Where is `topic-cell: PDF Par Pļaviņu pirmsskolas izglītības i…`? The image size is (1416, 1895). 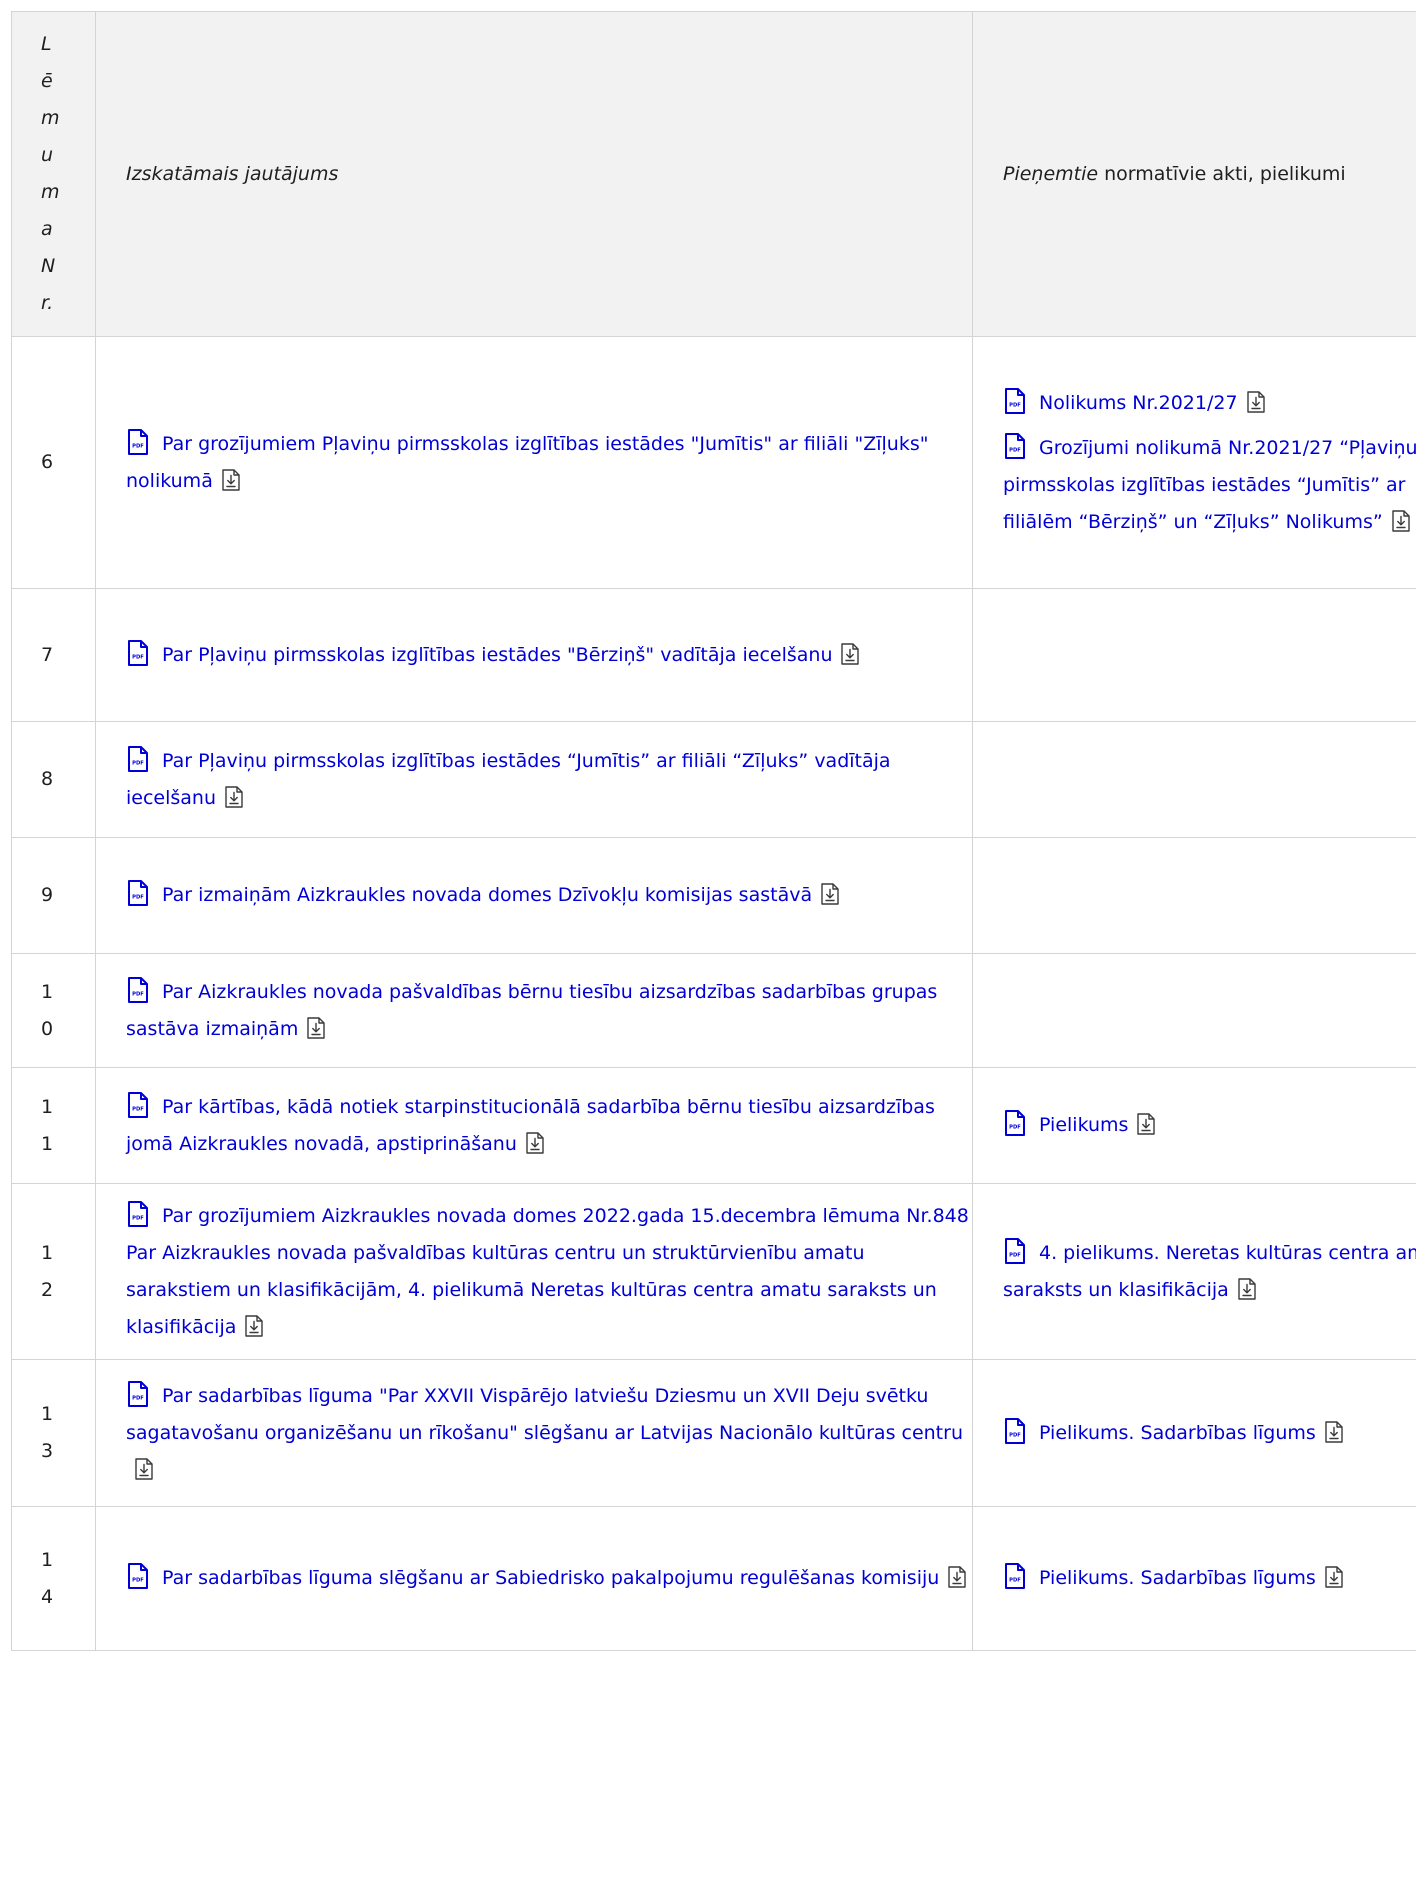 topic-cell: PDF Par Pļaviņu pirmsskolas izglītības i… is located at coordinates (534, 655).